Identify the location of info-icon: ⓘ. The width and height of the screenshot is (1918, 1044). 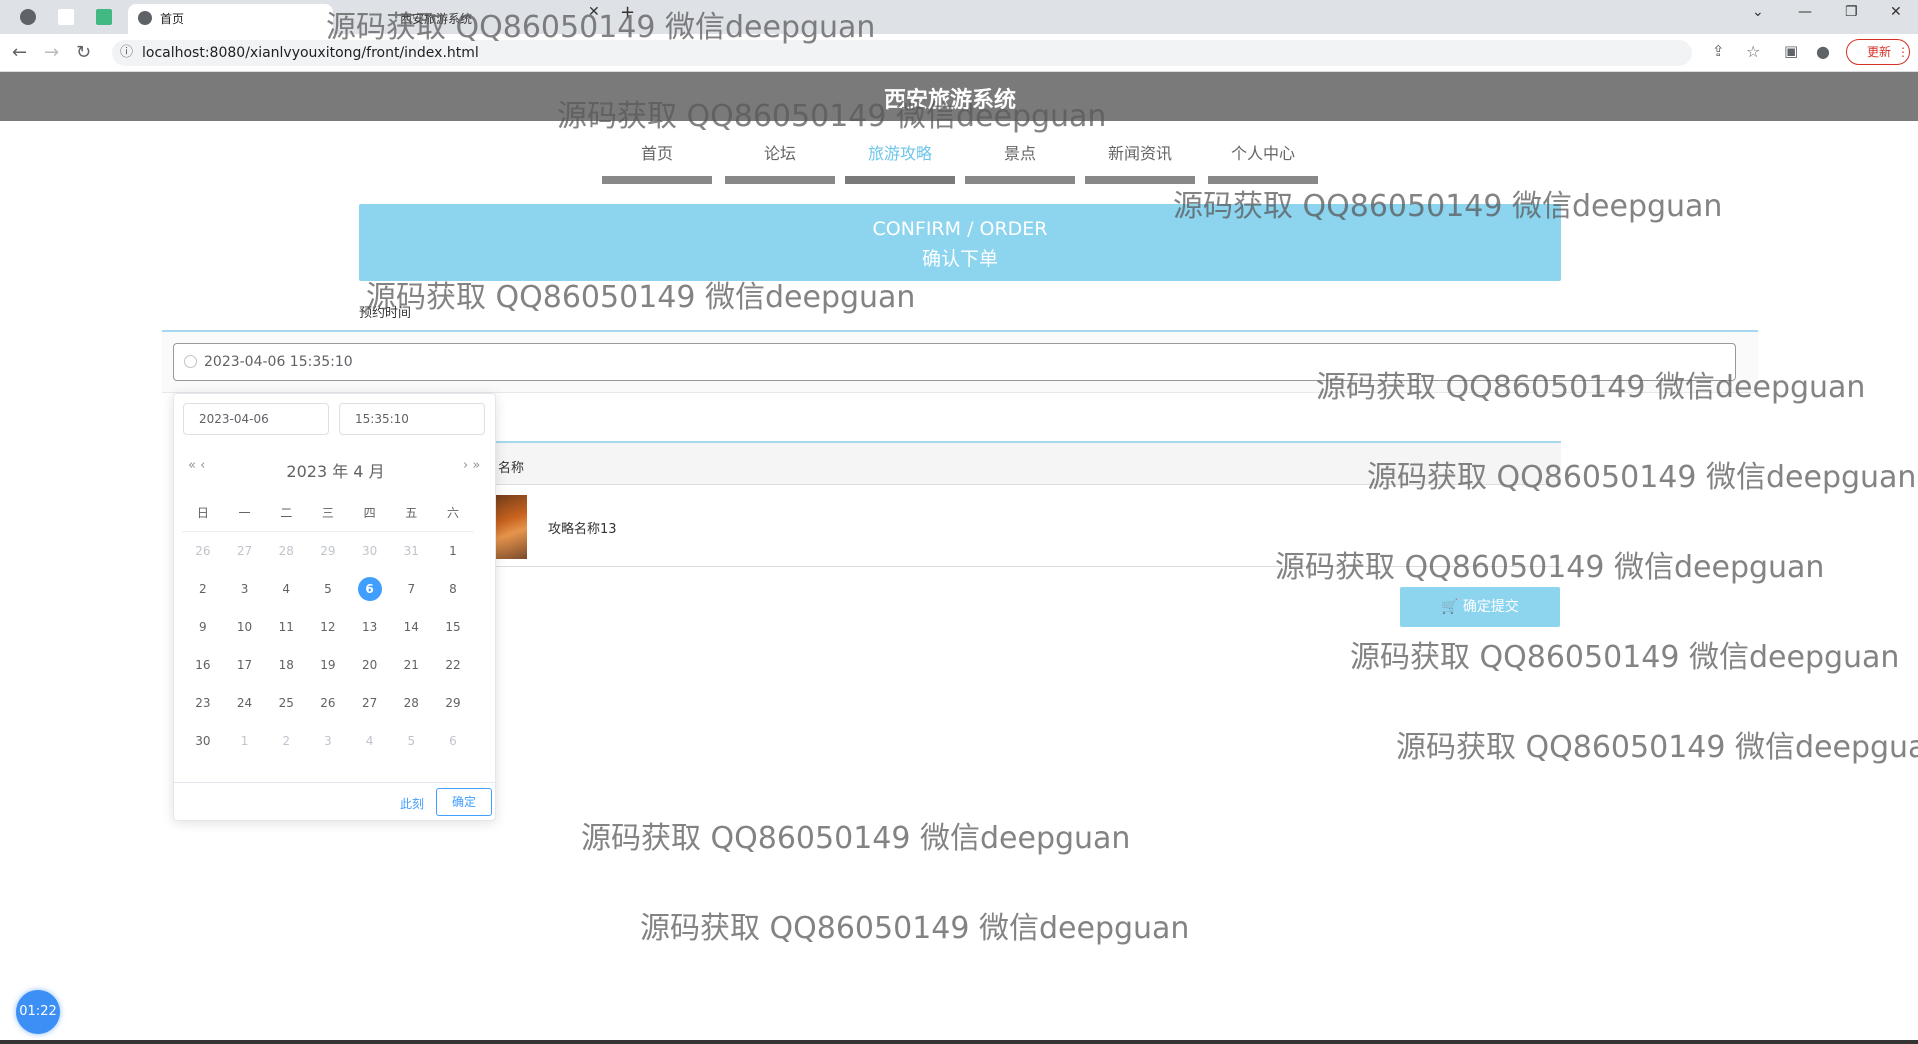
(126, 53).